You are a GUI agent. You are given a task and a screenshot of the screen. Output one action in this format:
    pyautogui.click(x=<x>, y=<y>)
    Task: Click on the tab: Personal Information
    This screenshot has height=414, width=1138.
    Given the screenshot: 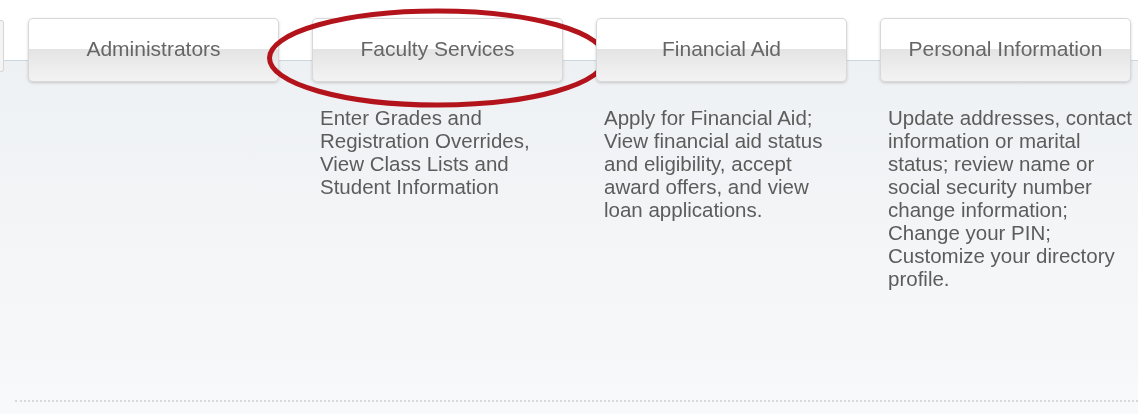 What is the action you would take?
    pyautogui.click(x=1005, y=50)
    